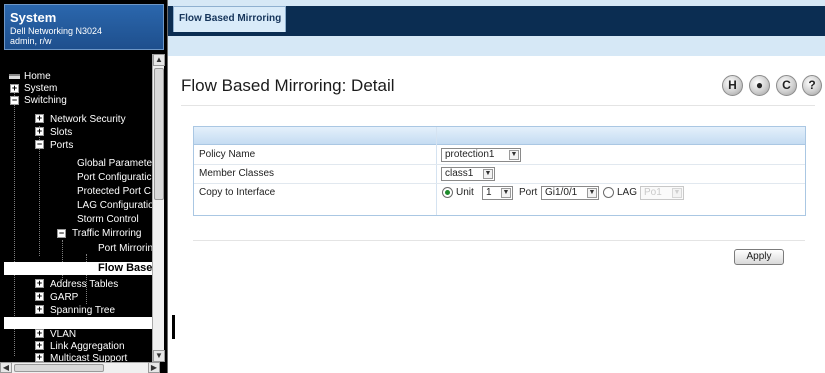 The width and height of the screenshot is (825, 373). I want to click on port-select: Gi1/0/1 ▼, so click(570, 193).